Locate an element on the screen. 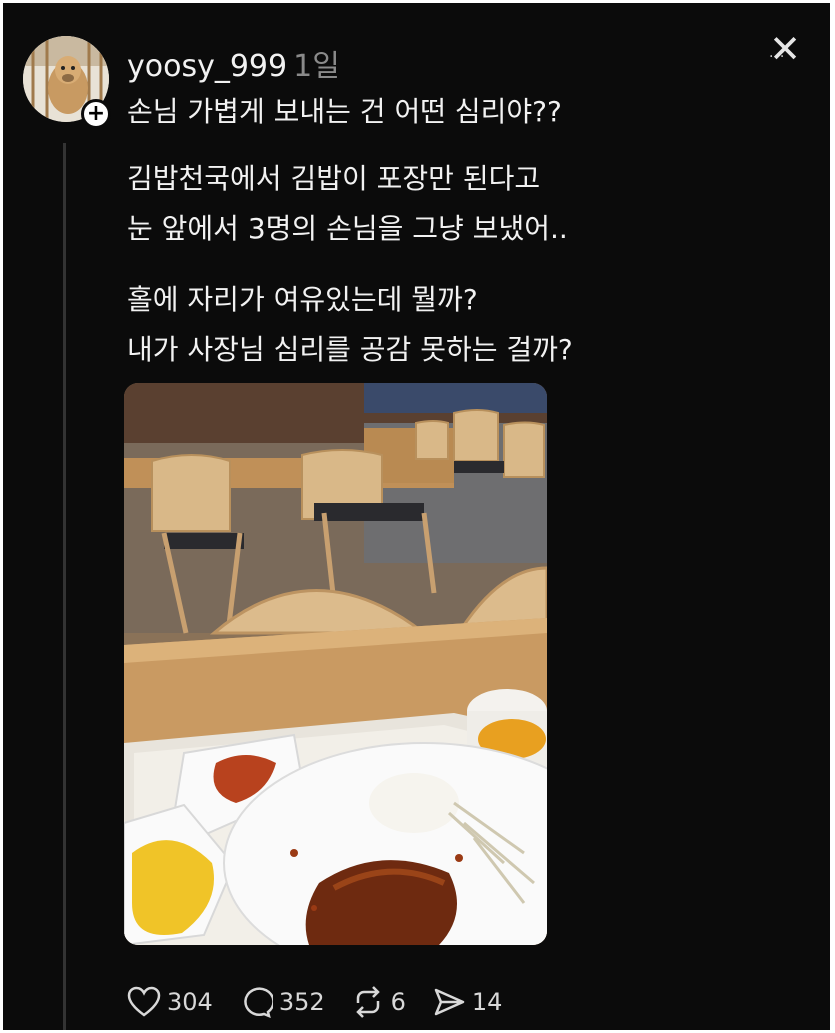 Image resolution: width=835 pixels, height=1033 pixels. action-bar: 304 352 6 14 is located at coordinates (327, 1002).